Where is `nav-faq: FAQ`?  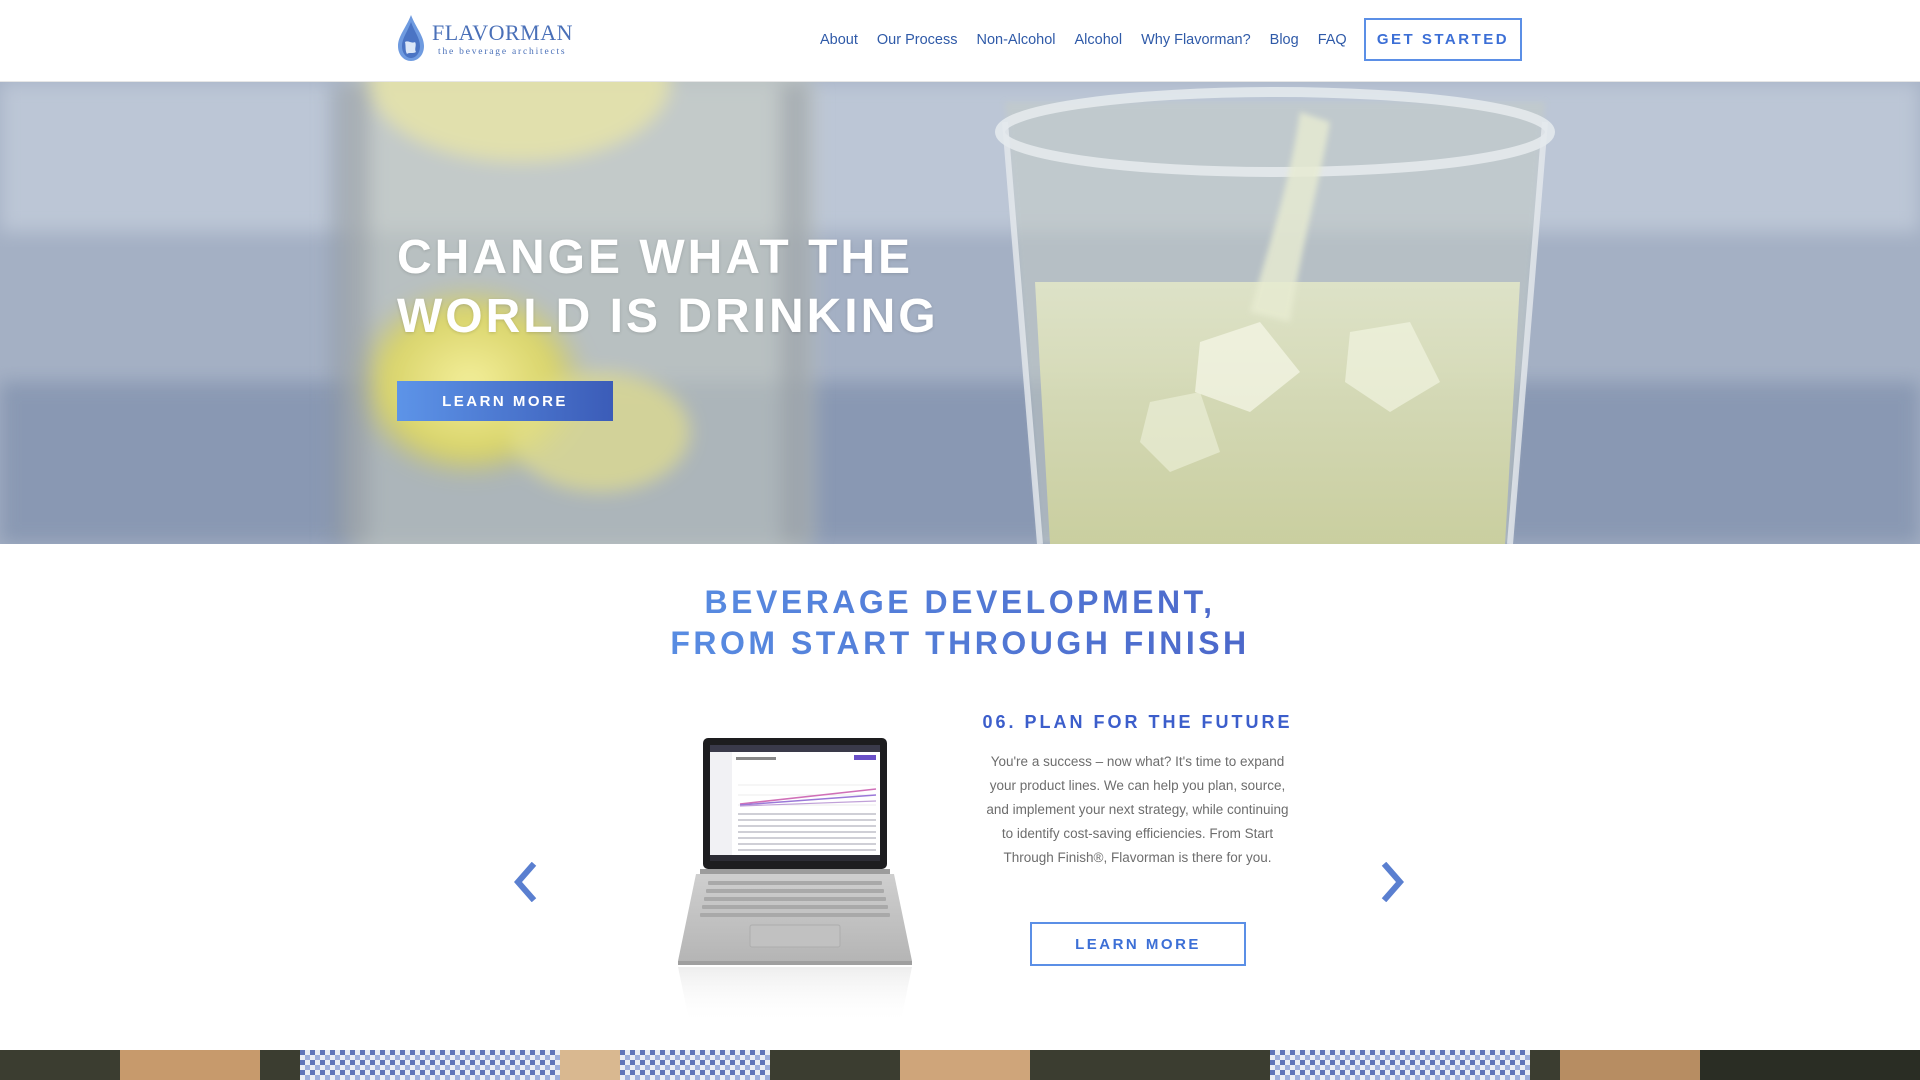
nav-faq: FAQ is located at coordinates (1332, 40).